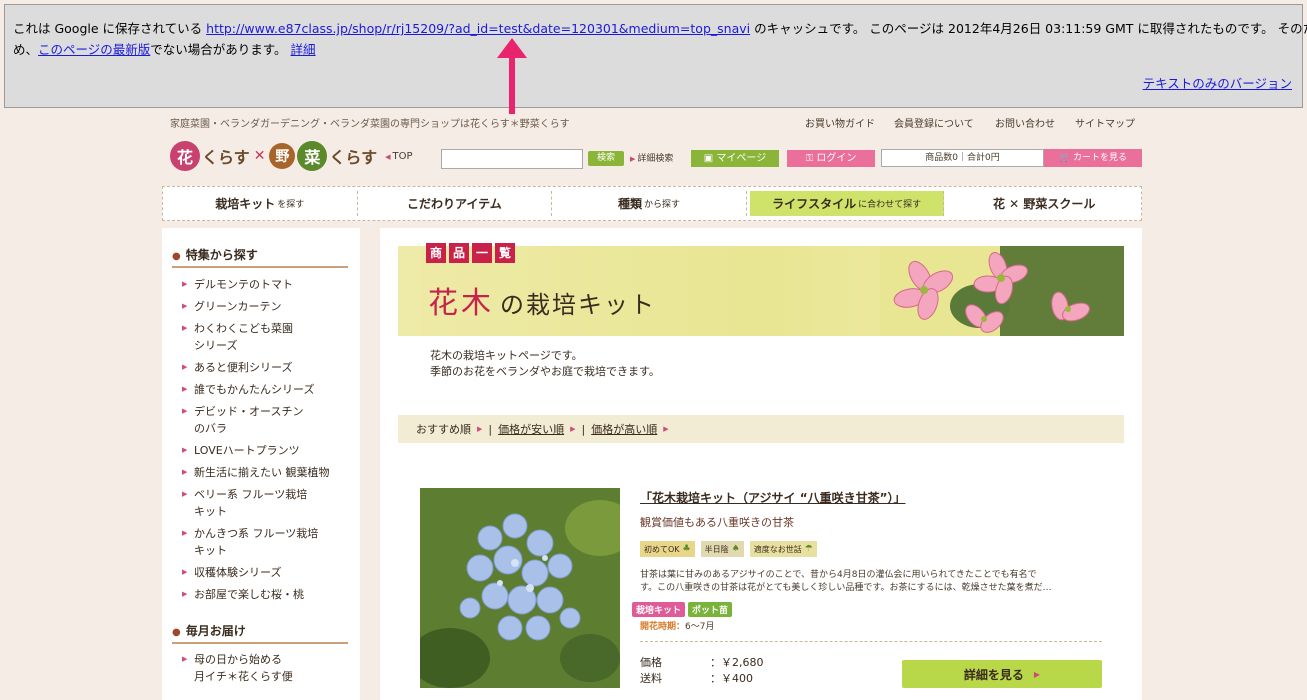 This screenshot has height=700, width=1307. What do you see at coordinates (735, 158) in the screenshot?
I see `mypage-button: ▣ マイページ` at bounding box center [735, 158].